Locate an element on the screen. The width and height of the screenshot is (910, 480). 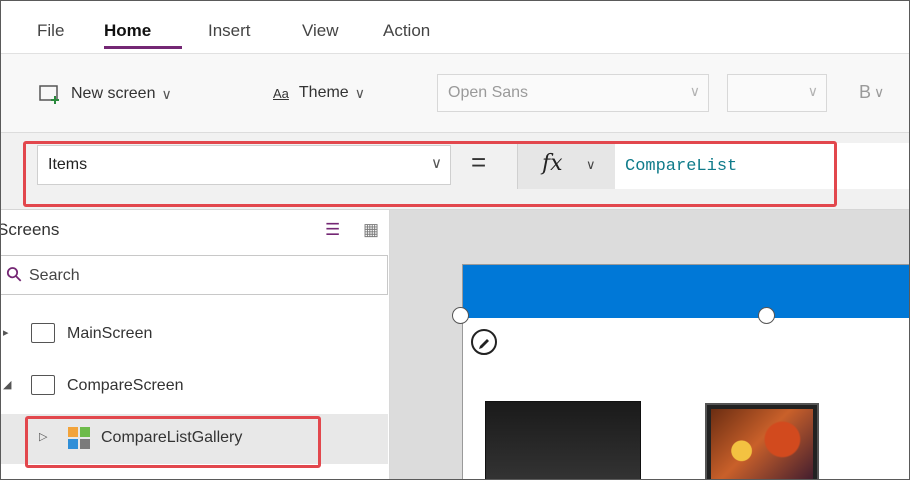
theme-icon: Aa is located at coordinates (281, 93).